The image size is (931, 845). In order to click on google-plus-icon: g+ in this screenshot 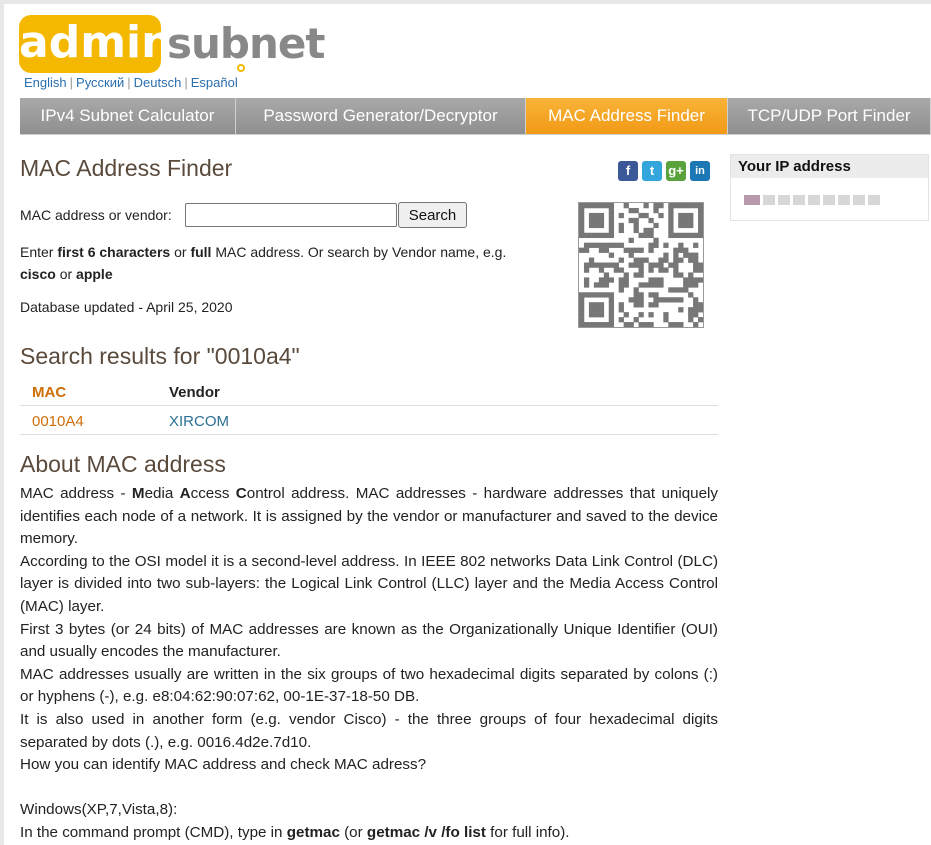, I will do `click(676, 171)`.